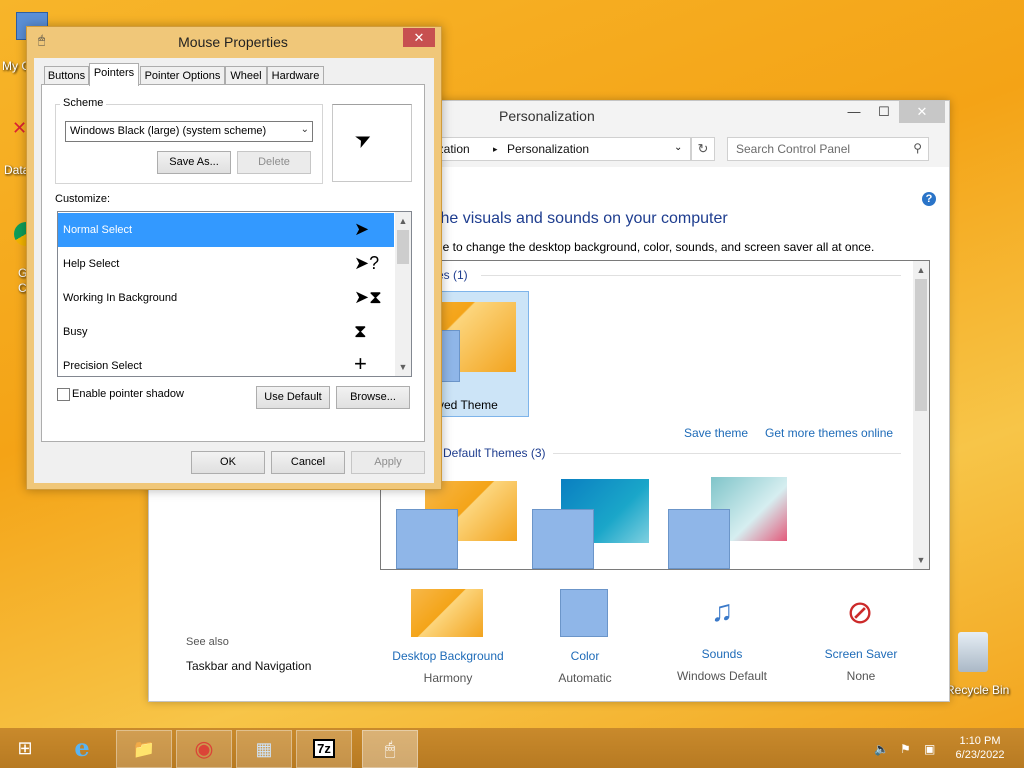  What do you see at coordinates (929, 749) in the screenshot?
I see `network-icon: ▣` at bounding box center [929, 749].